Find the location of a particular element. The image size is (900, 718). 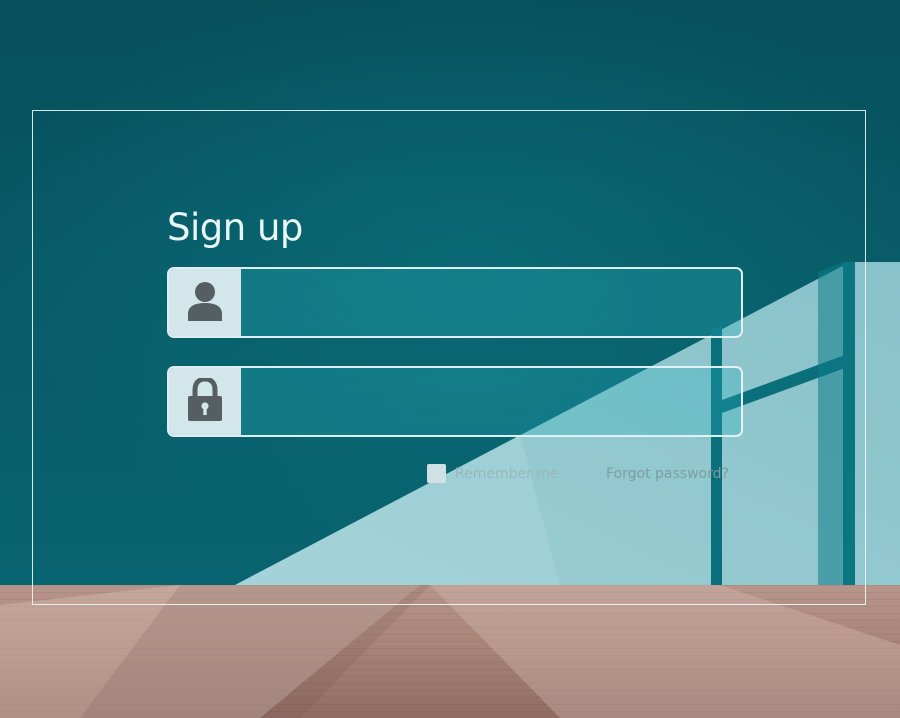

user-icon is located at coordinates (205, 303).